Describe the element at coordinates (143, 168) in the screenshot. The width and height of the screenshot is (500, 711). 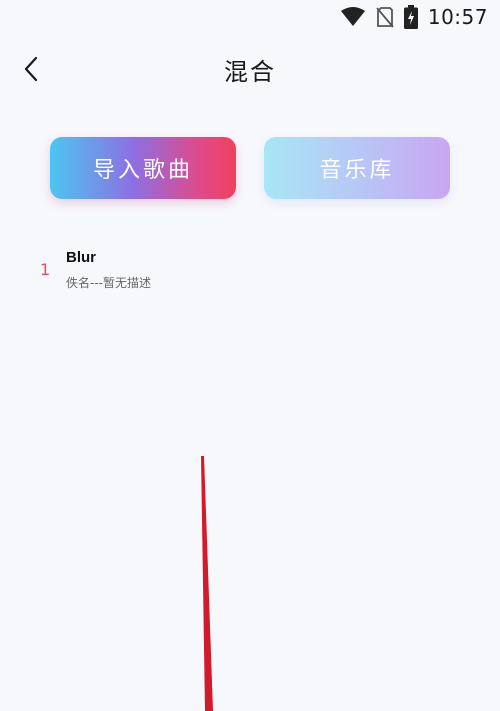
I see `import-songs-button: 导入歌曲` at that location.